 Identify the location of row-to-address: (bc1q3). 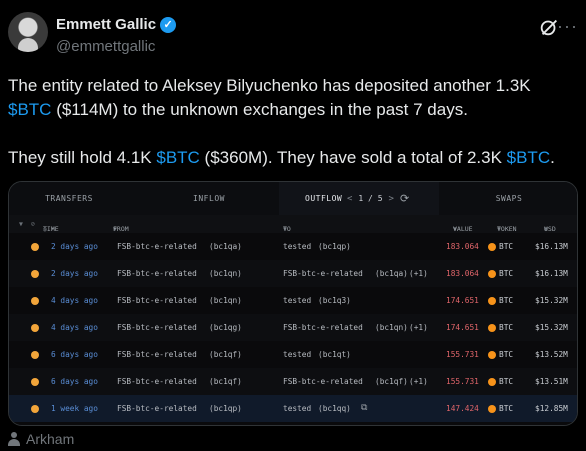
(334, 300).